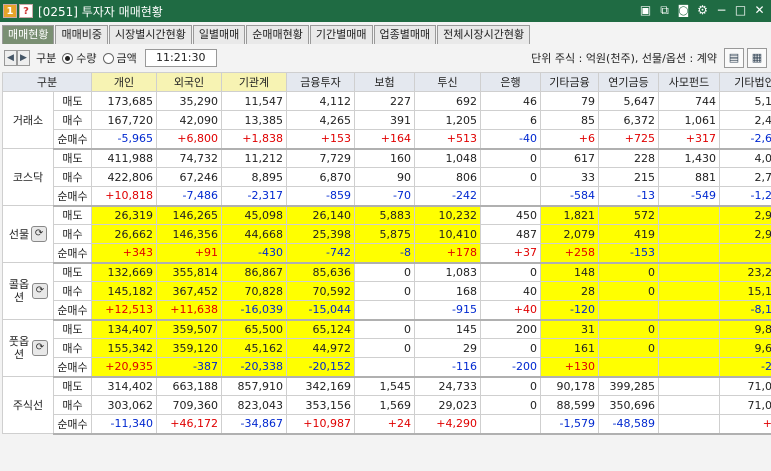 The height and width of the screenshot is (471, 771). What do you see at coordinates (150, 34) in the screenshot?
I see `tab-market-time-status: 시장별시간현황` at bounding box center [150, 34].